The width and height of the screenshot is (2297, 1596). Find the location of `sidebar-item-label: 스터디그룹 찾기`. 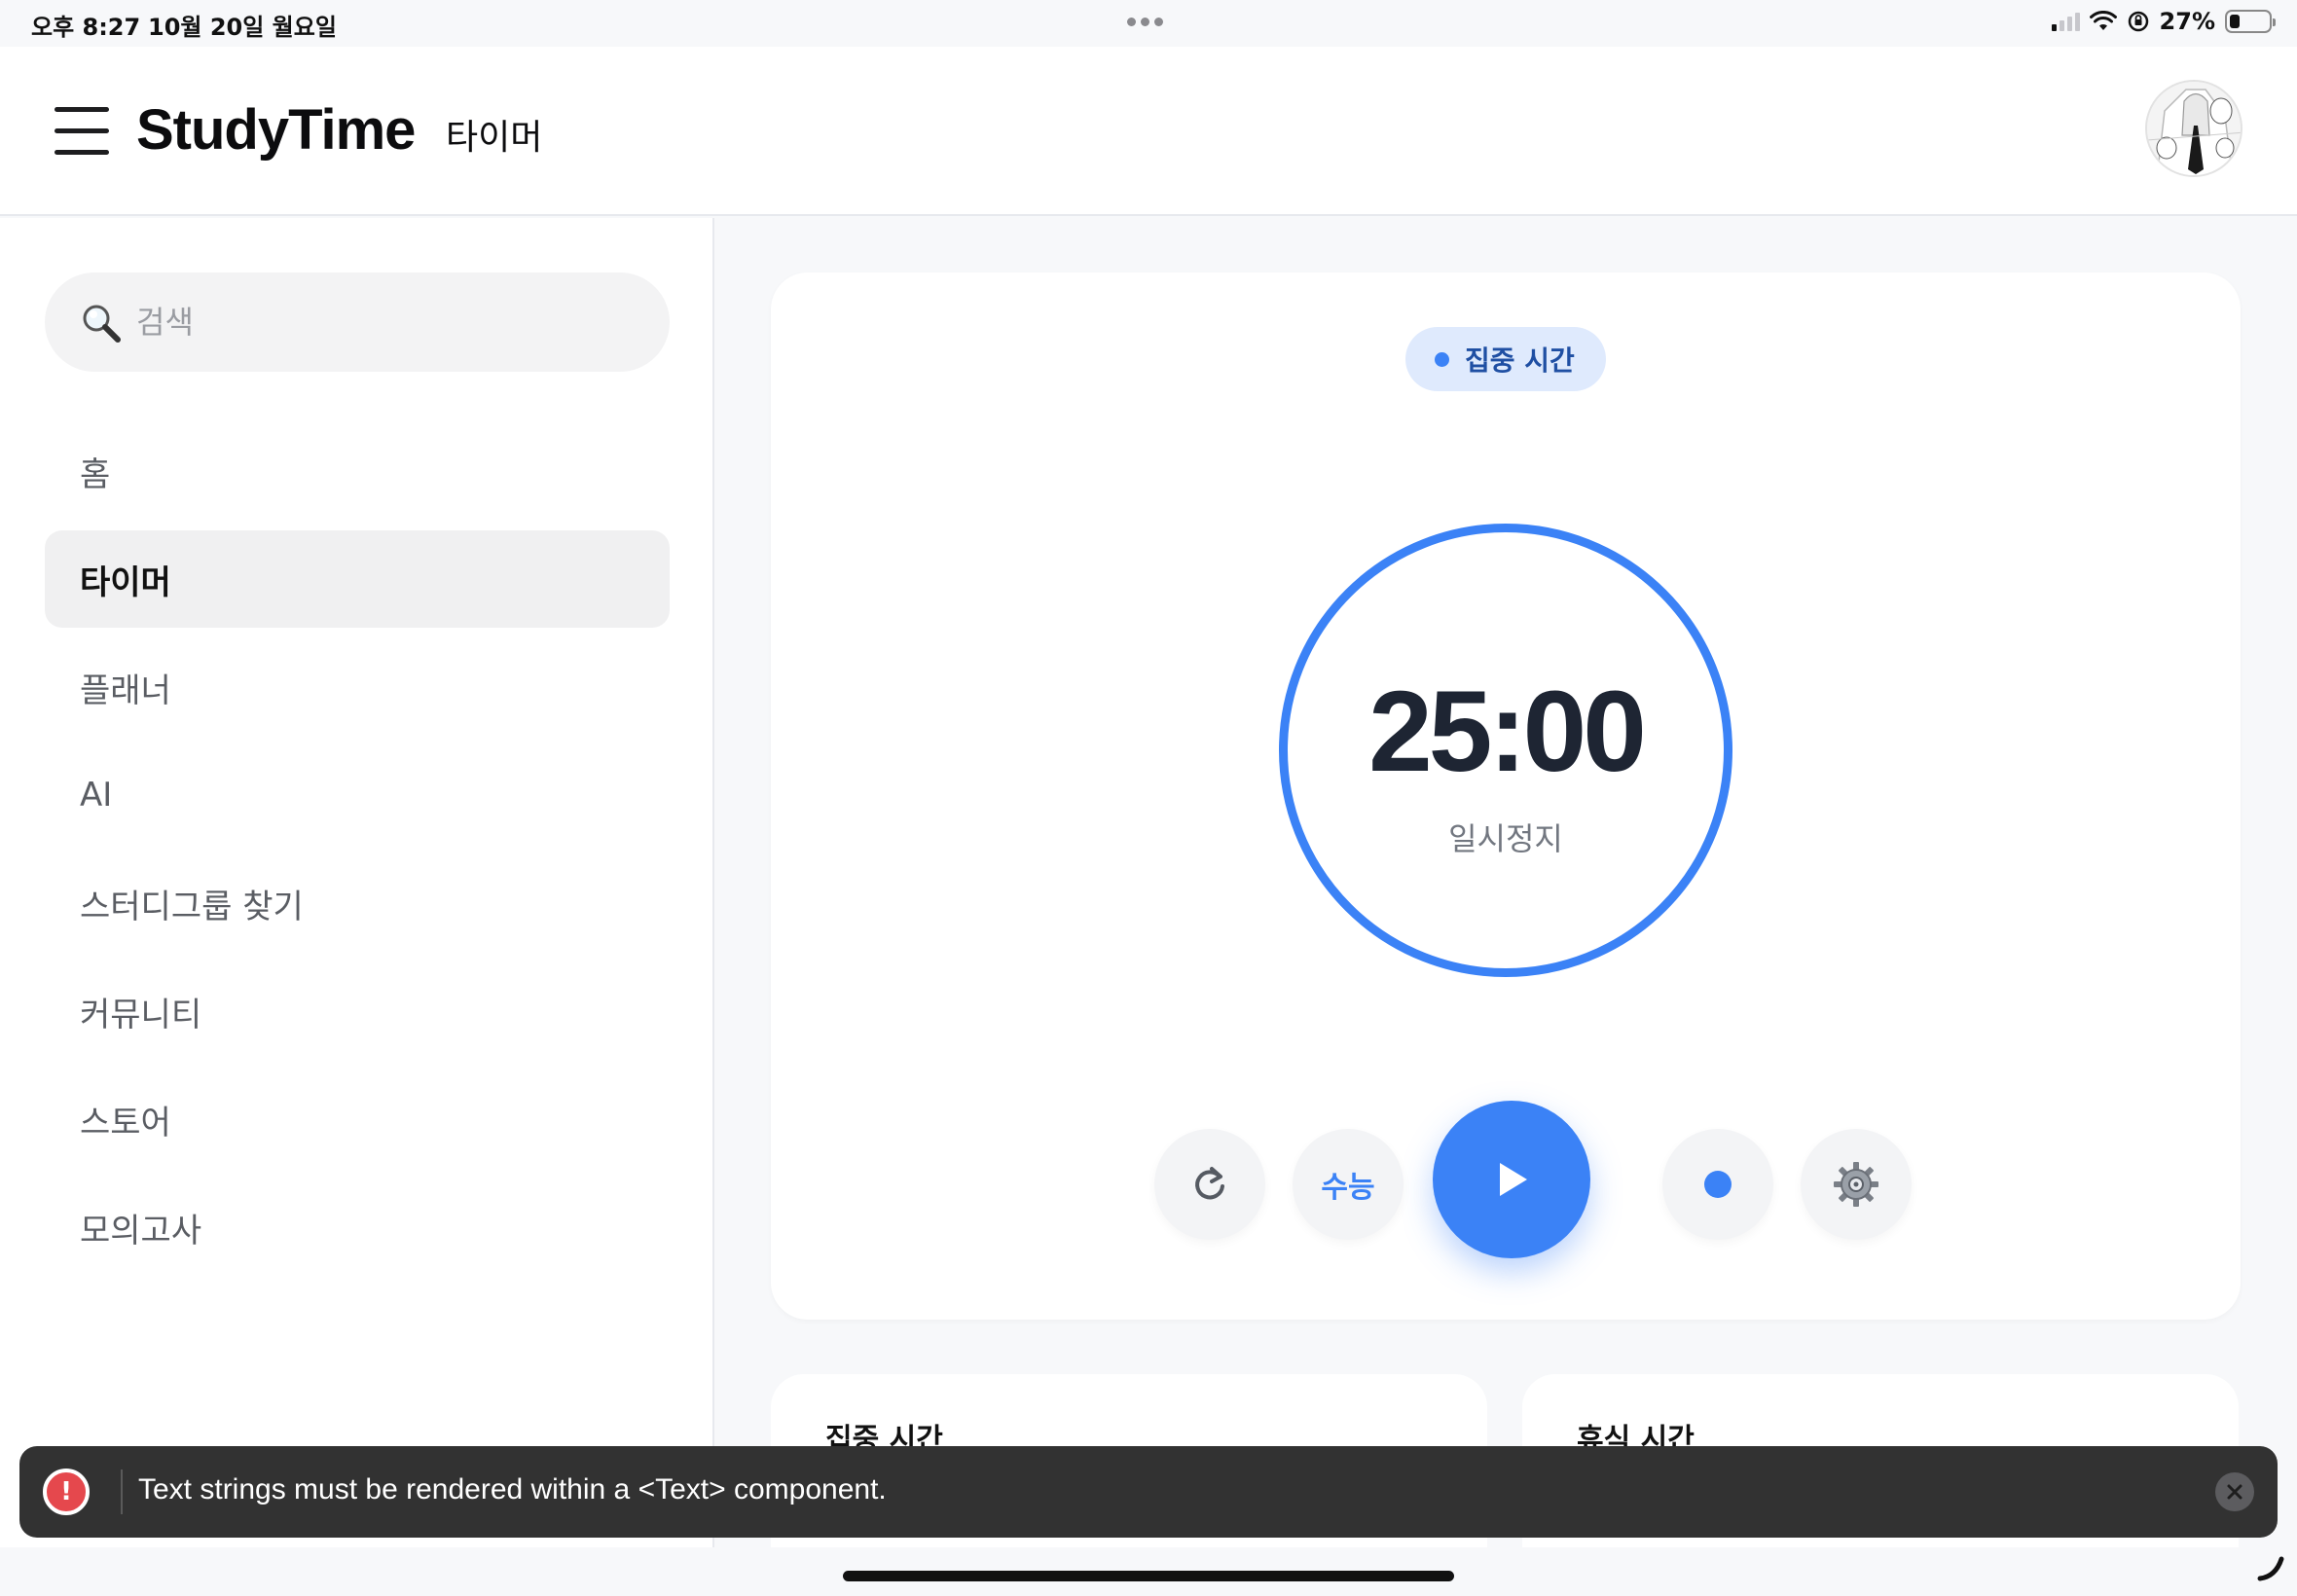

sidebar-item-label: 스터디그룹 찾기 is located at coordinates (192, 906).